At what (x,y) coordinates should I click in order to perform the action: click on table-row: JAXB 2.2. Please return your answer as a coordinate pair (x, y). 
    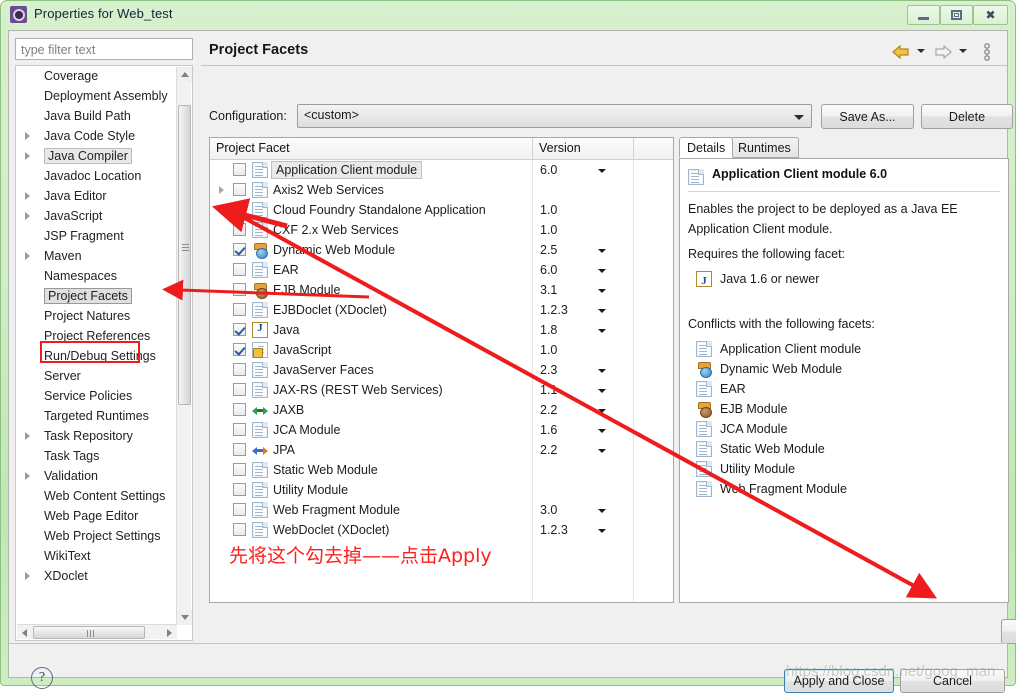
    Looking at the image, I should click on (441, 410).